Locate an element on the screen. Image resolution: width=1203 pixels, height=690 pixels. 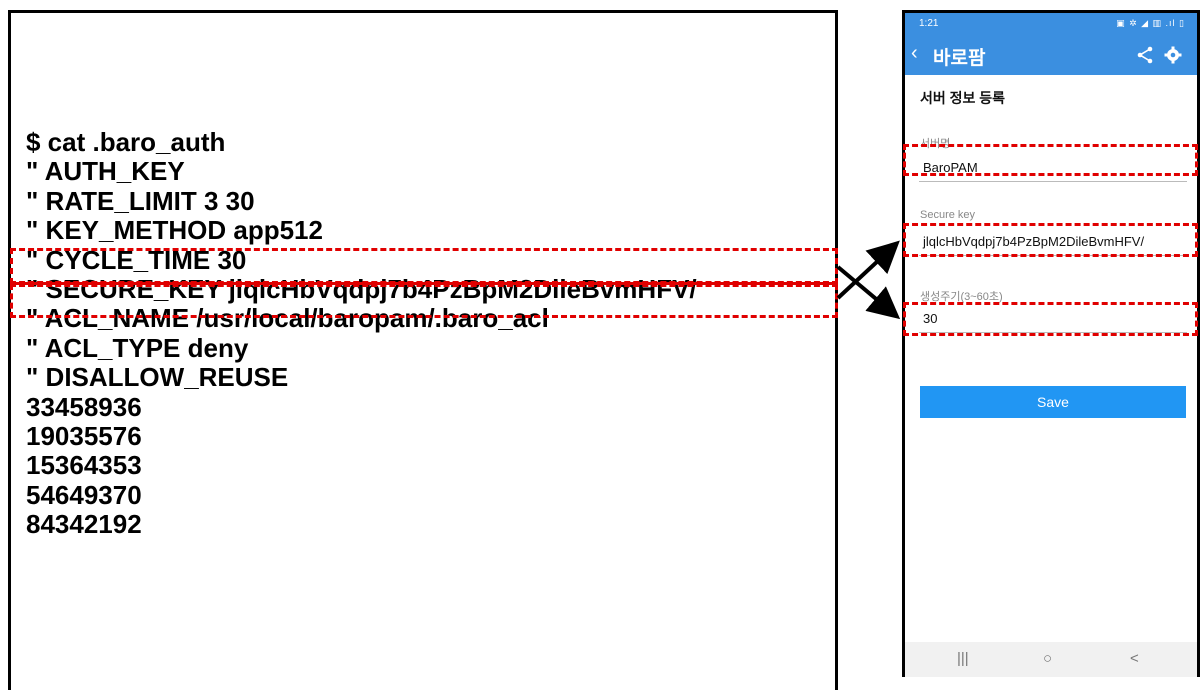
back-icon: < is located at coordinates (1134, 658).